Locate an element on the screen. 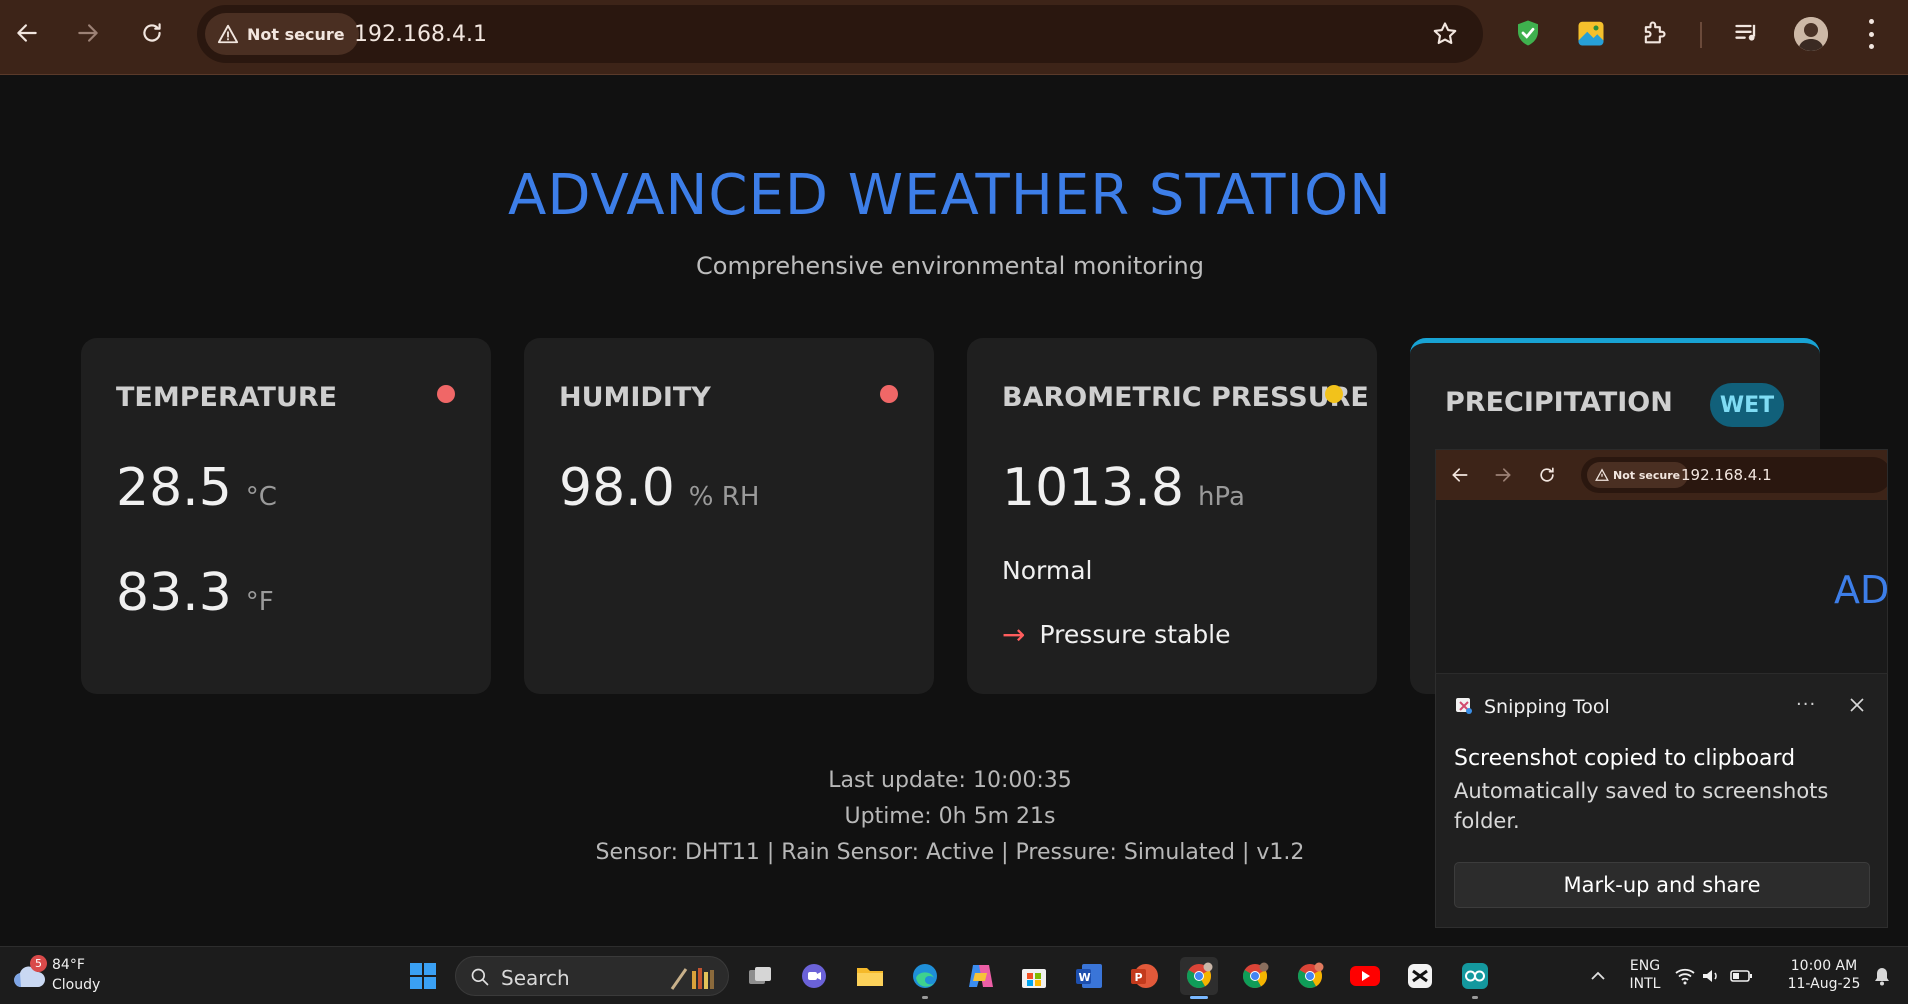 The image size is (1908, 1004). temperature-fahrenheit: 83.3 °F is located at coordinates (195, 593).